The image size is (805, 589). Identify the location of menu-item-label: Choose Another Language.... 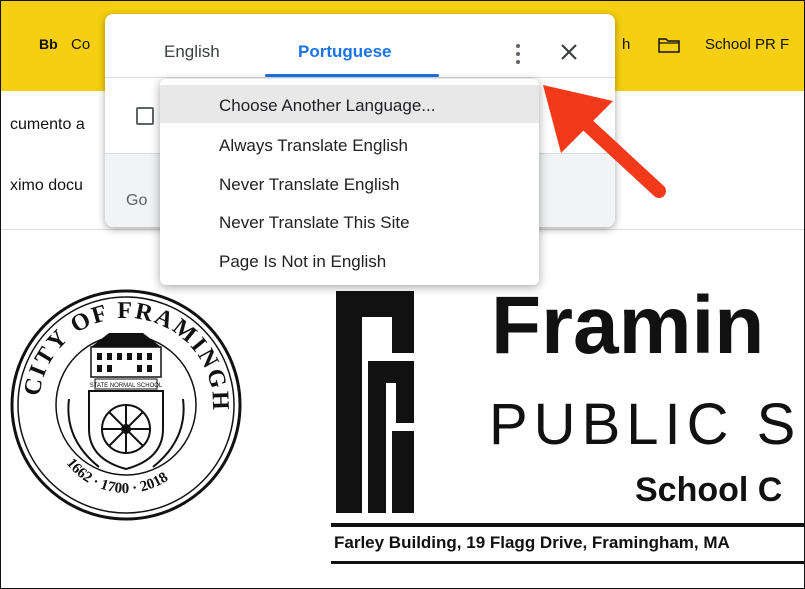
(327, 105).